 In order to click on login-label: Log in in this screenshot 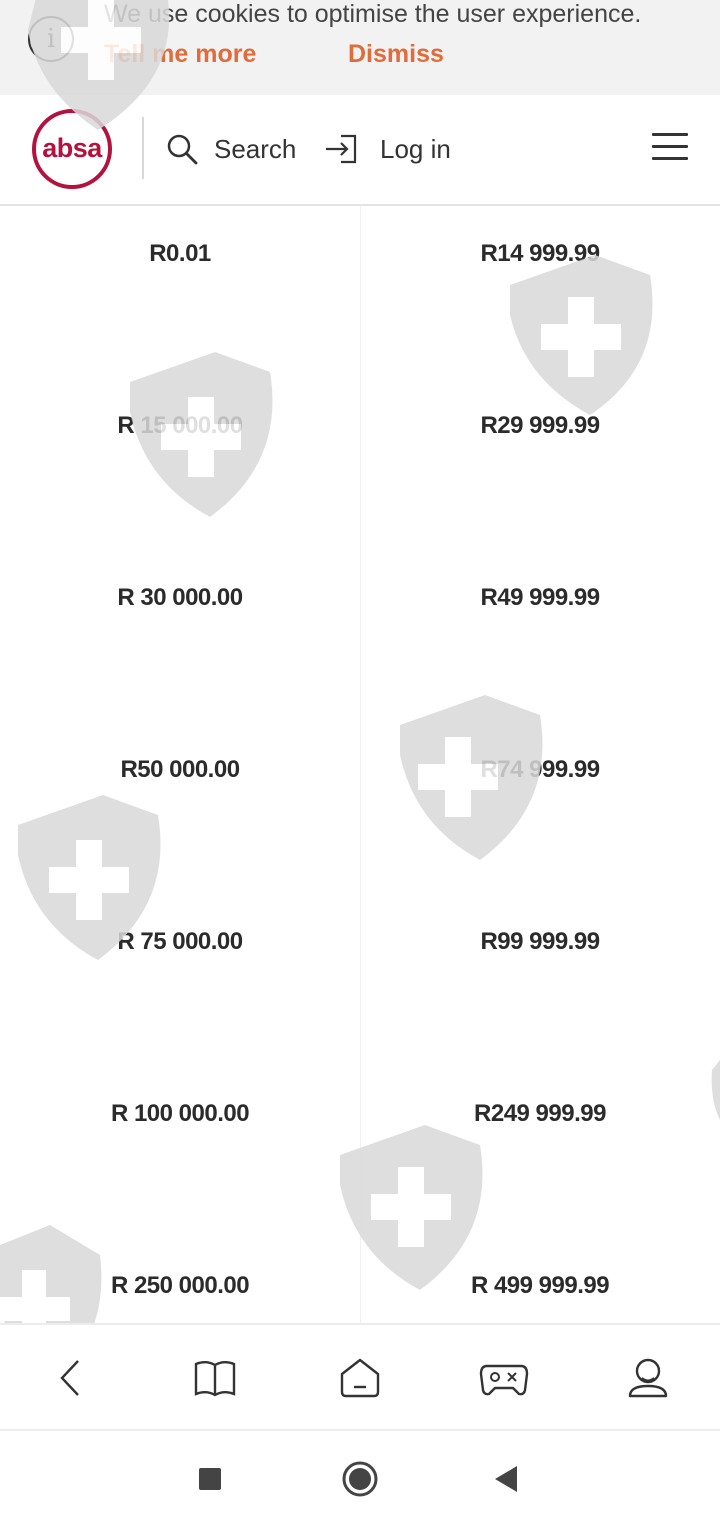, I will do `click(415, 148)`.